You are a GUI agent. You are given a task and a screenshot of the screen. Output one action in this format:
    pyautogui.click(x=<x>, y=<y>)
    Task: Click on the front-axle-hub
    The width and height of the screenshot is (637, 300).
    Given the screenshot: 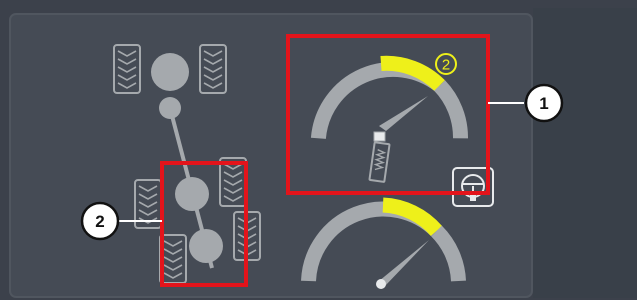 What is the action you would take?
    pyautogui.click(x=170, y=72)
    